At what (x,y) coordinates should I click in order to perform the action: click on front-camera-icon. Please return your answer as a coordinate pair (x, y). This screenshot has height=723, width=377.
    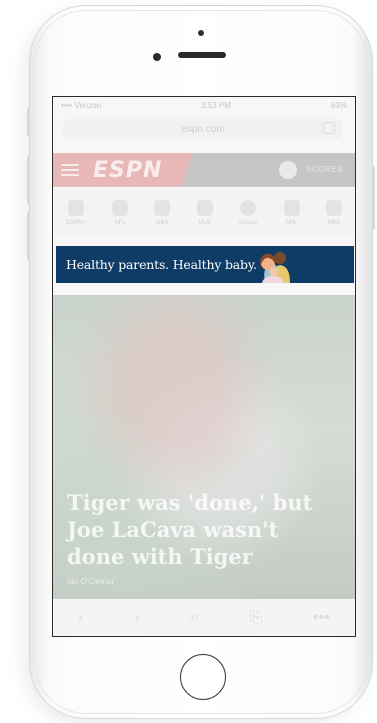
    Looking at the image, I should click on (157, 57).